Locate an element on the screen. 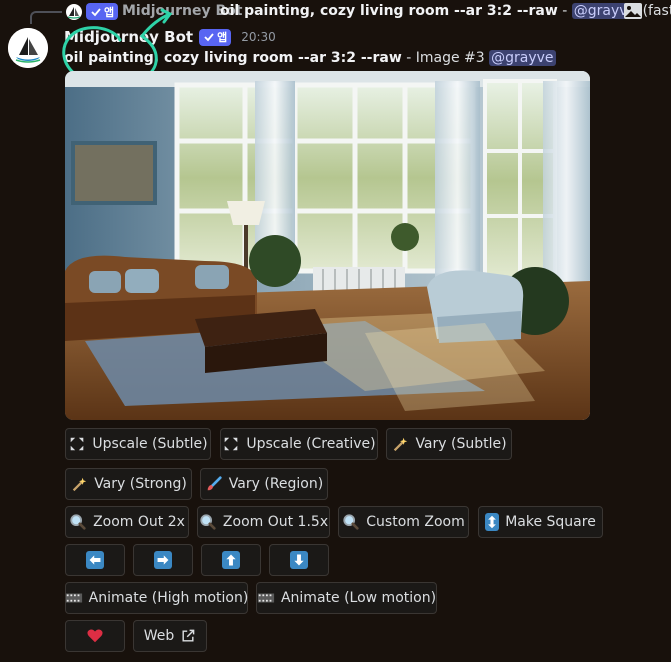 The image size is (671, 662). external-link-icon is located at coordinates (188, 636).